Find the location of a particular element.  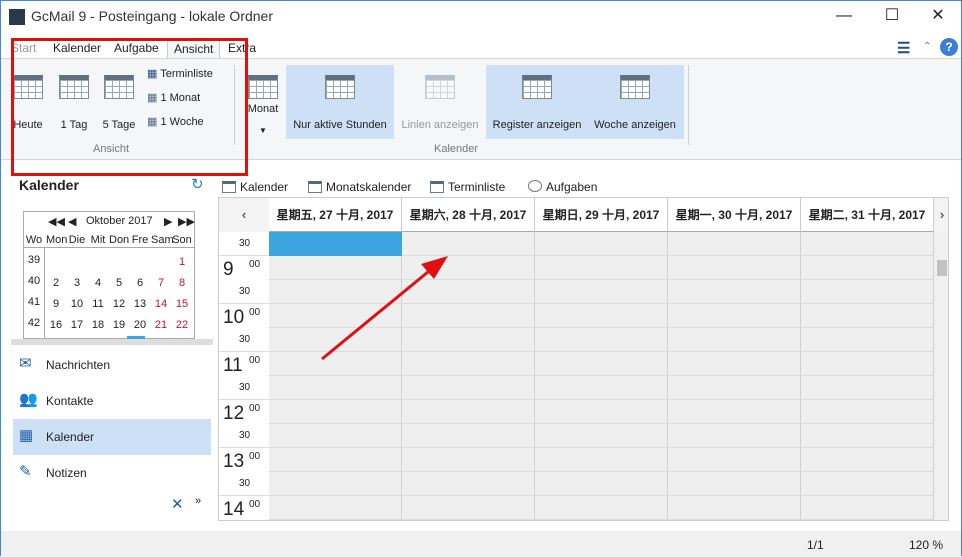

app-icon is located at coordinates (17, 17).